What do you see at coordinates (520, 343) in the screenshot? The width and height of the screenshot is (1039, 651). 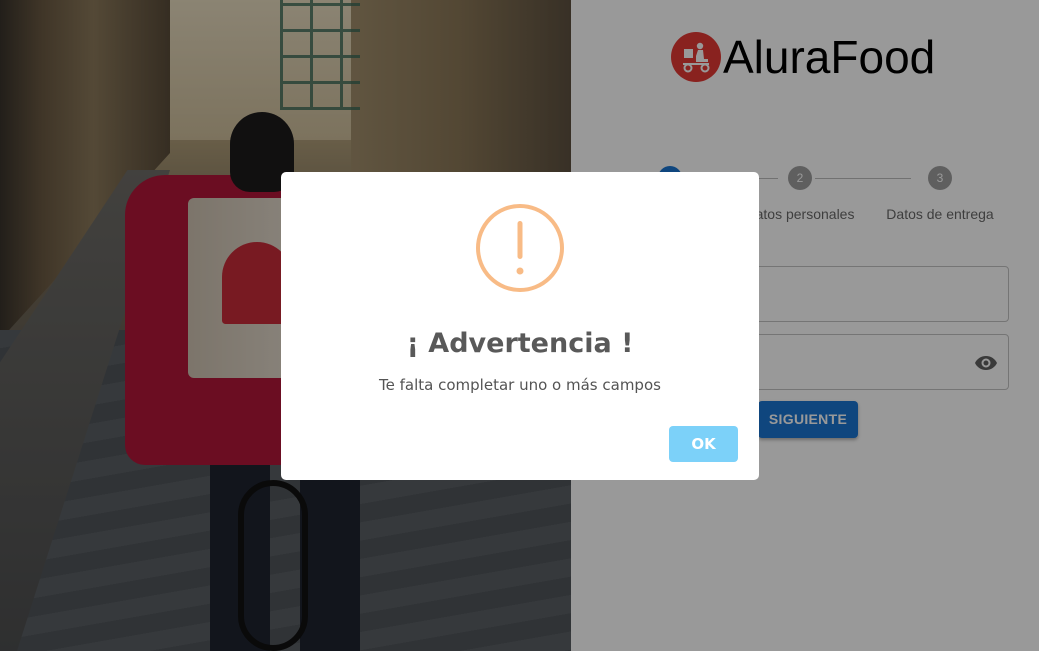 I see `dialog-title: ¡ Advertencia !` at bounding box center [520, 343].